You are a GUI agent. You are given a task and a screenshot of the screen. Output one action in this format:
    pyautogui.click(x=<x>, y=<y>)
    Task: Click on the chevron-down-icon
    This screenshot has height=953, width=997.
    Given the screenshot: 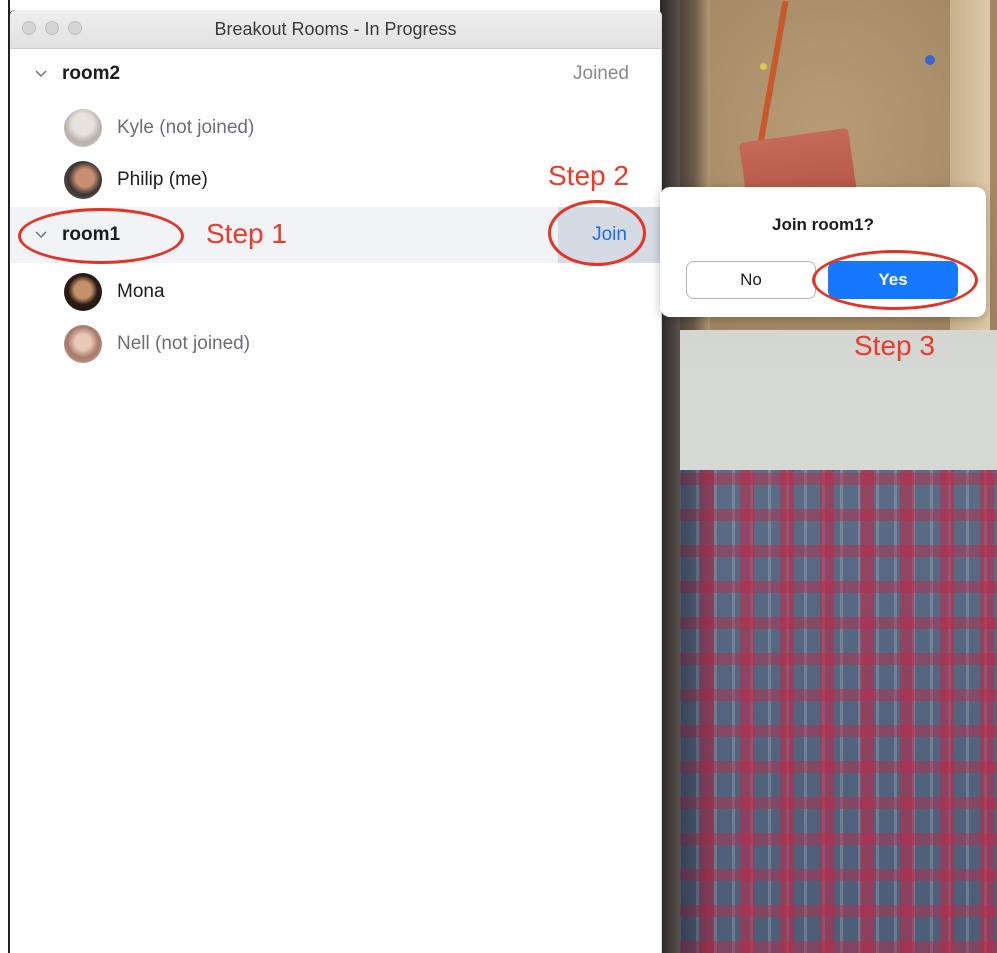 What is the action you would take?
    pyautogui.click(x=41, y=74)
    